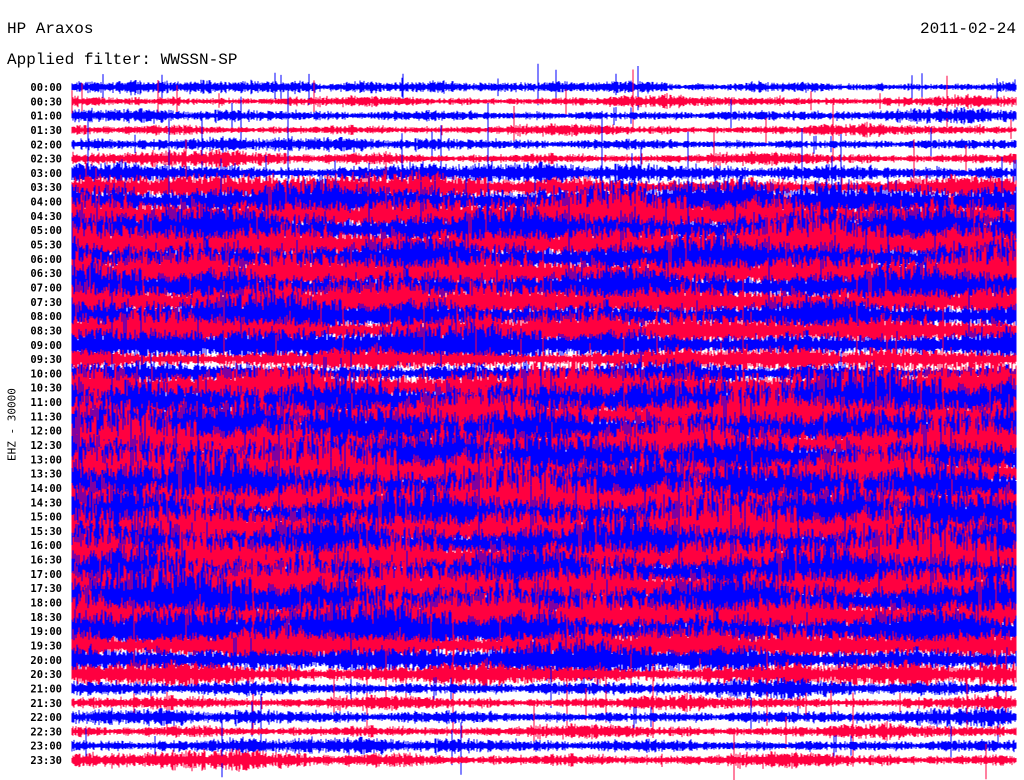 This screenshot has height=780, width=1024. I want to click on time-tick-label: 14:00, so click(46, 489).